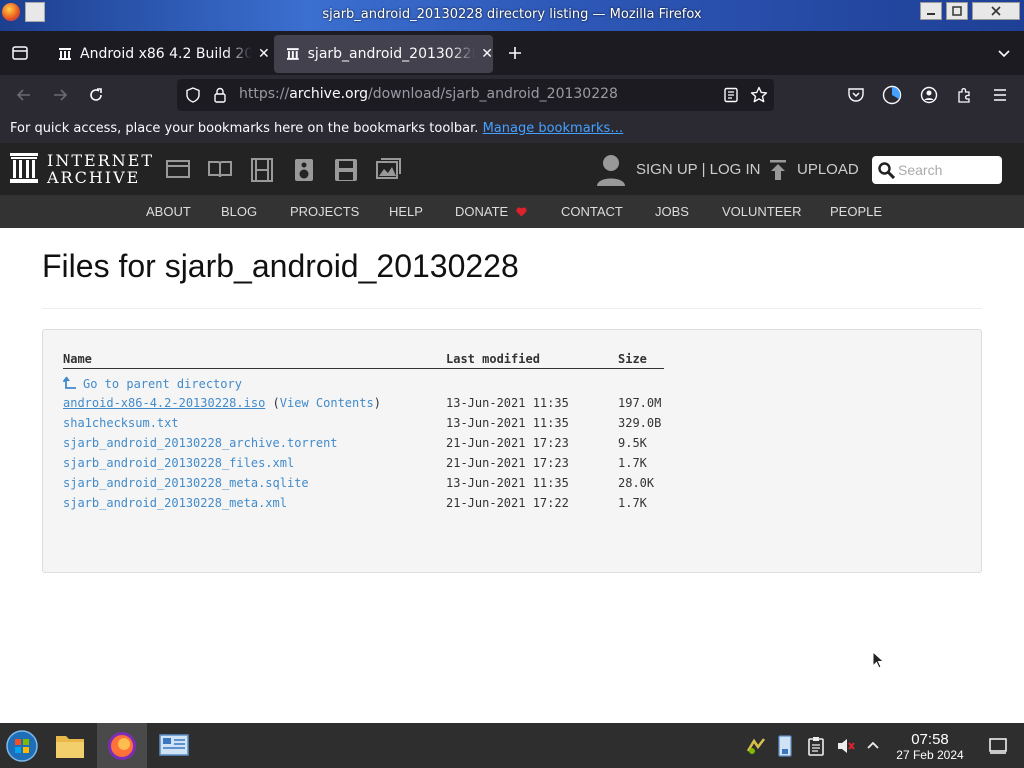 The height and width of the screenshot is (768, 1024). I want to click on nav-jobs: JOBS, so click(672, 211).